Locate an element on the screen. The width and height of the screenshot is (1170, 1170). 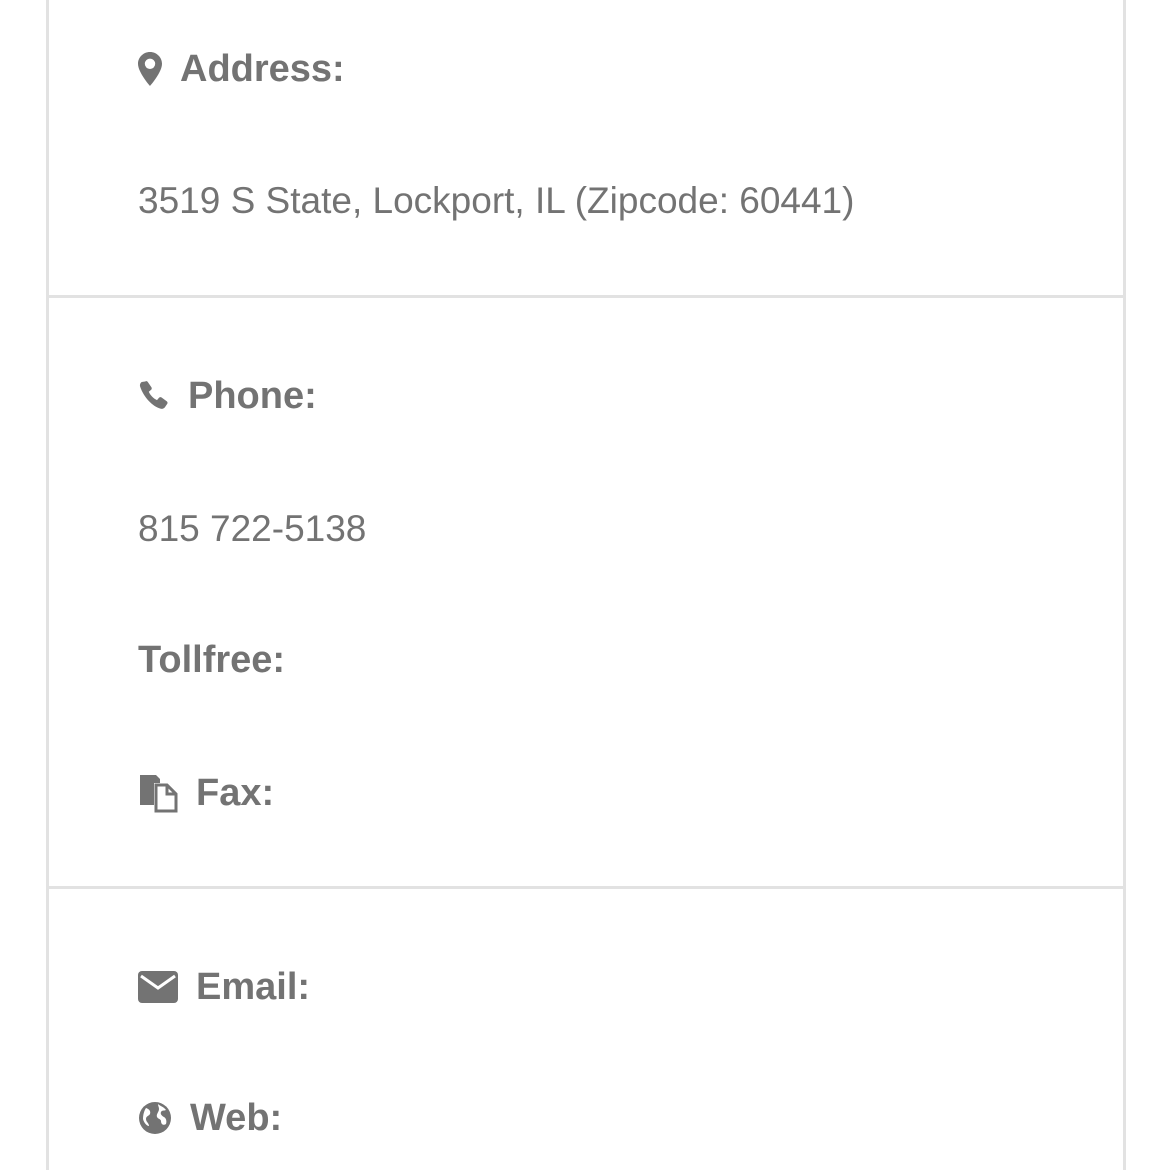
phone-icon is located at coordinates (154, 396).